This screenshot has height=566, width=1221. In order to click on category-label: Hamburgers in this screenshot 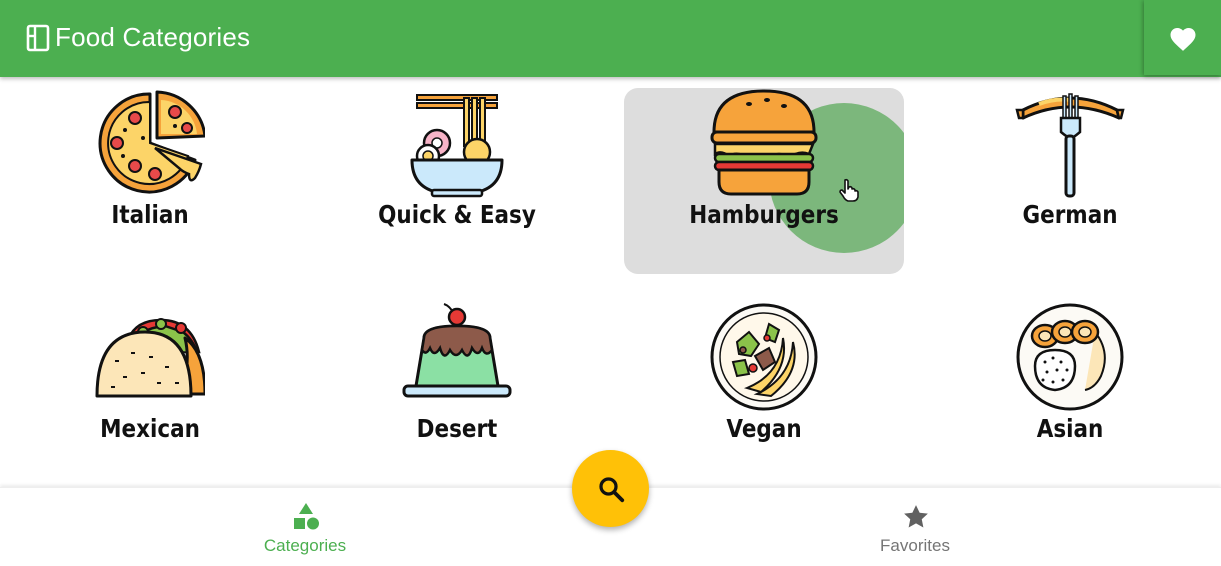, I will do `click(764, 214)`.